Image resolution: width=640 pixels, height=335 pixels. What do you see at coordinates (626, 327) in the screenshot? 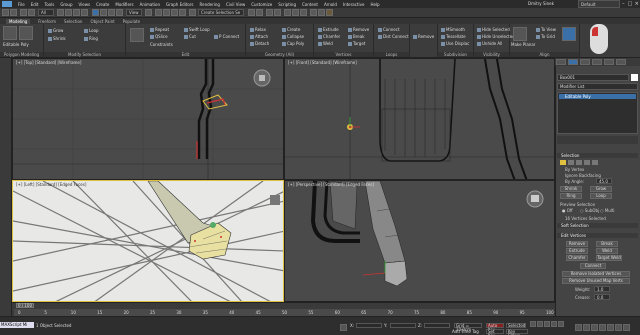
I see `maximize-viewport-icon` at bounding box center [626, 327].